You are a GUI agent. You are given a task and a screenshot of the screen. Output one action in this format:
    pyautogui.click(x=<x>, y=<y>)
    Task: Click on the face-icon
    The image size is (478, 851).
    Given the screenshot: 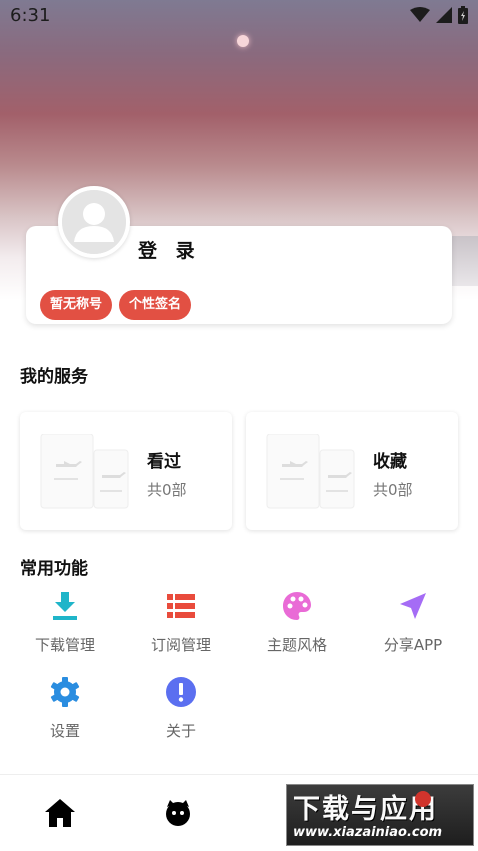 What is the action you would take?
    pyautogui.click(x=178, y=813)
    